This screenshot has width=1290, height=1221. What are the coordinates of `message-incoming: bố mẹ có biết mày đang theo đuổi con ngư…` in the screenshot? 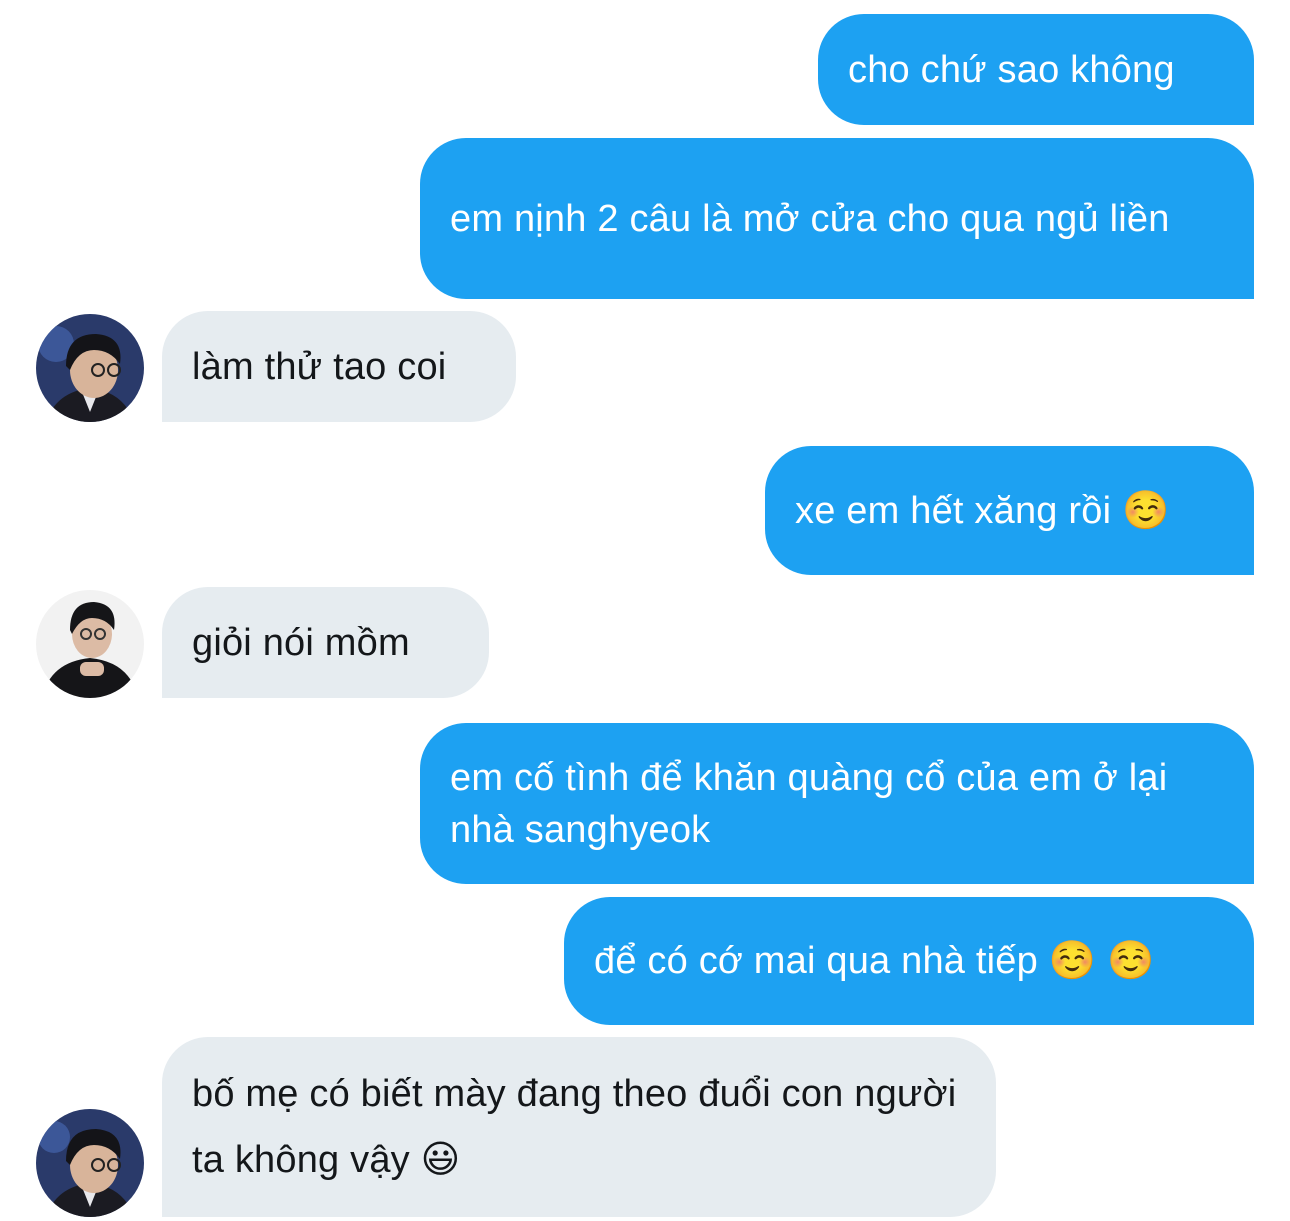 It's located at (579, 1127).